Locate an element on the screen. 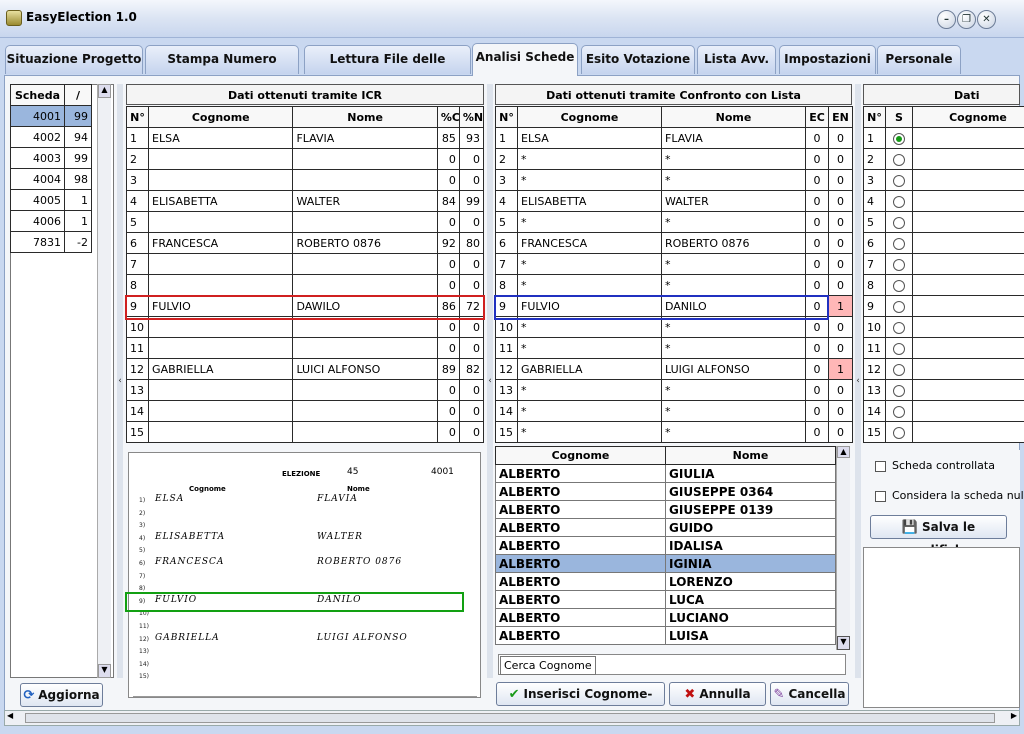 The height and width of the screenshot is (734, 1024). confronto-row: 8 * * 0 0 is located at coordinates (674, 285).